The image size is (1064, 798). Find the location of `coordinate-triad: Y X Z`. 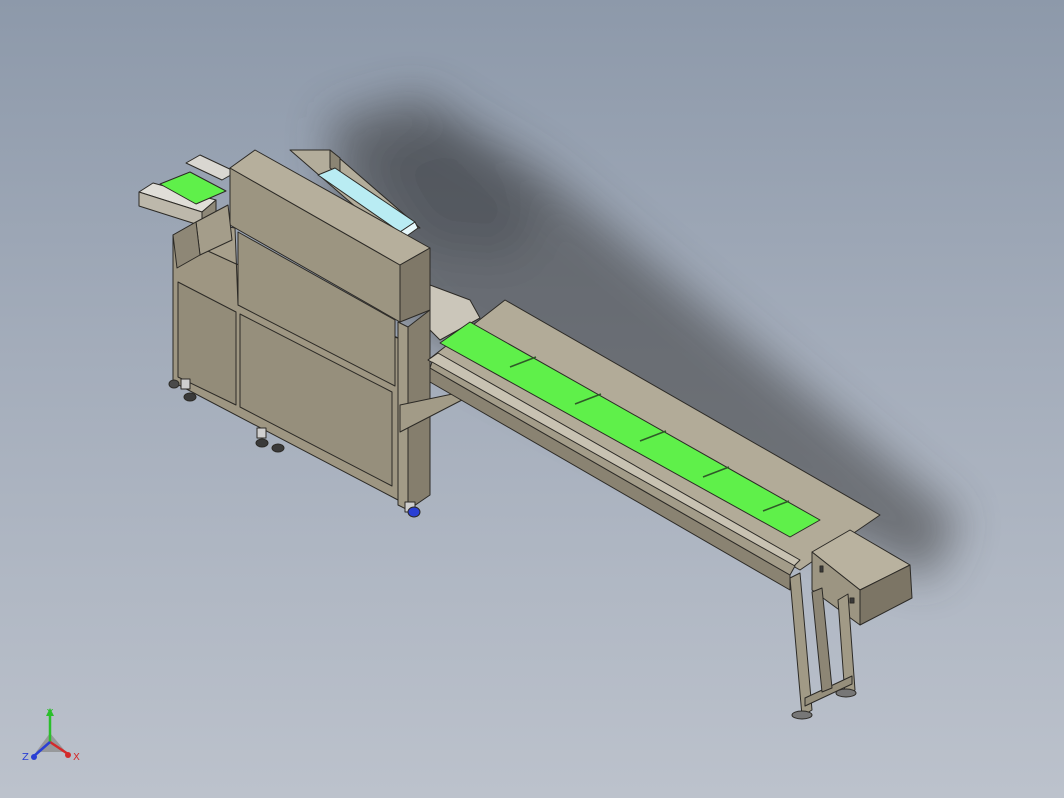

coordinate-triad: Y X Z is located at coordinates (51, 735).